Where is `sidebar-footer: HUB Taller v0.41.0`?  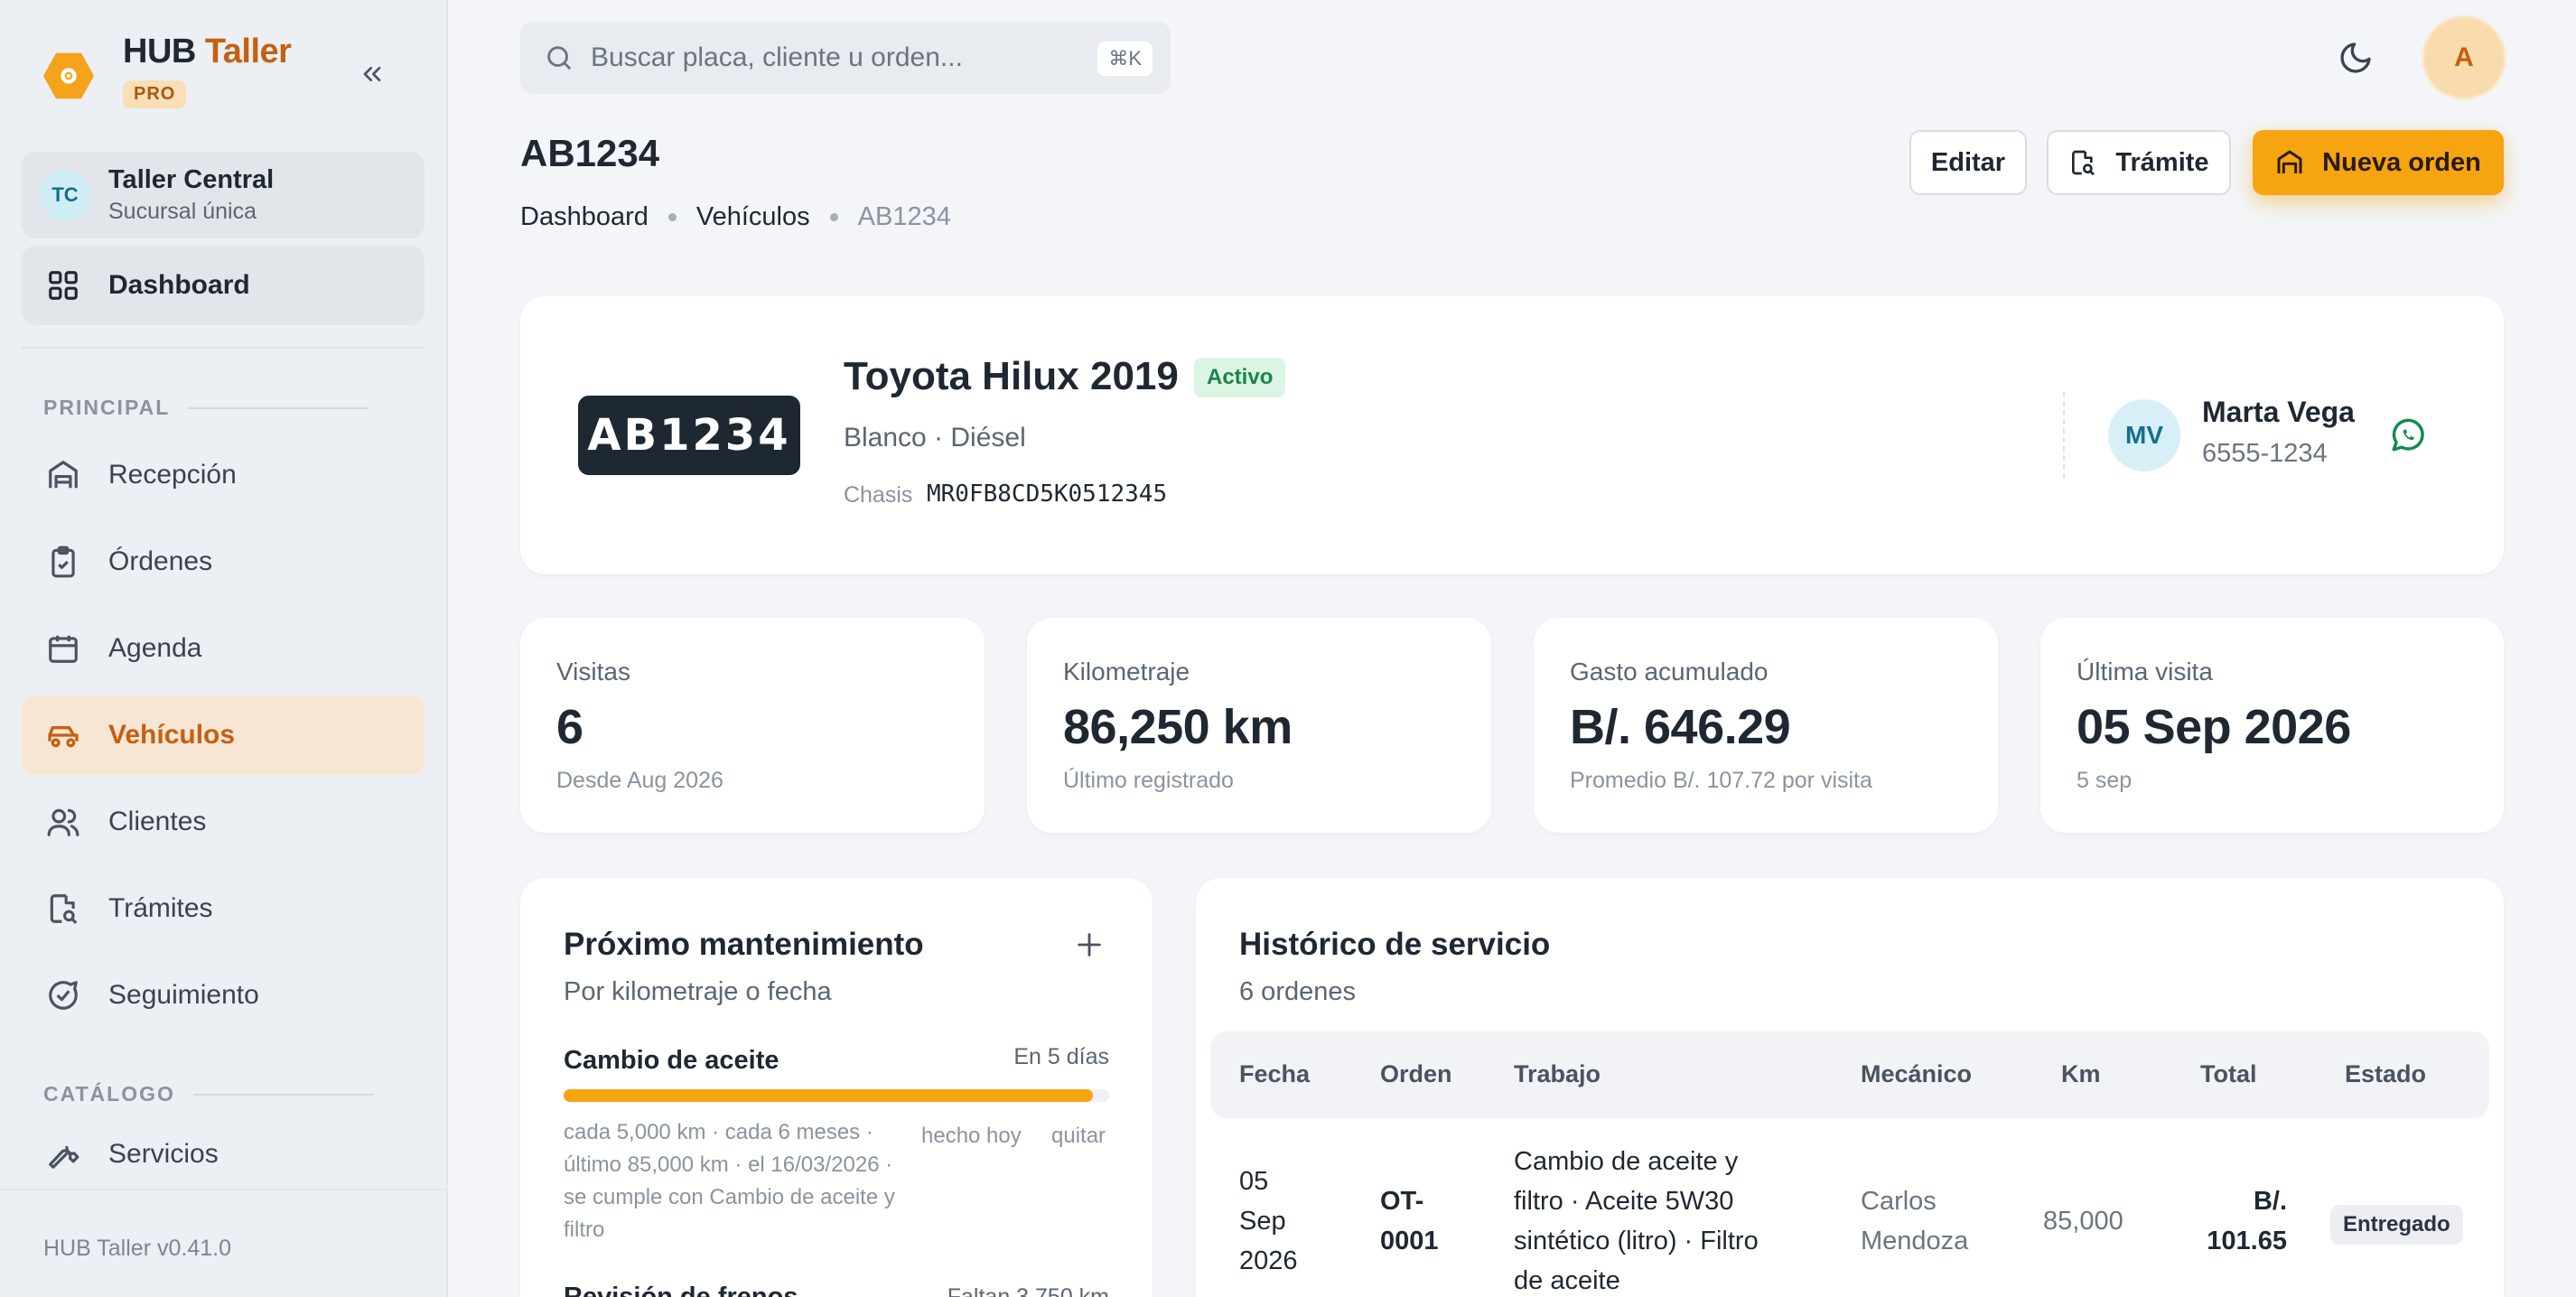 sidebar-footer: HUB Taller v0.41.0 is located at coordinates (223, 1243).